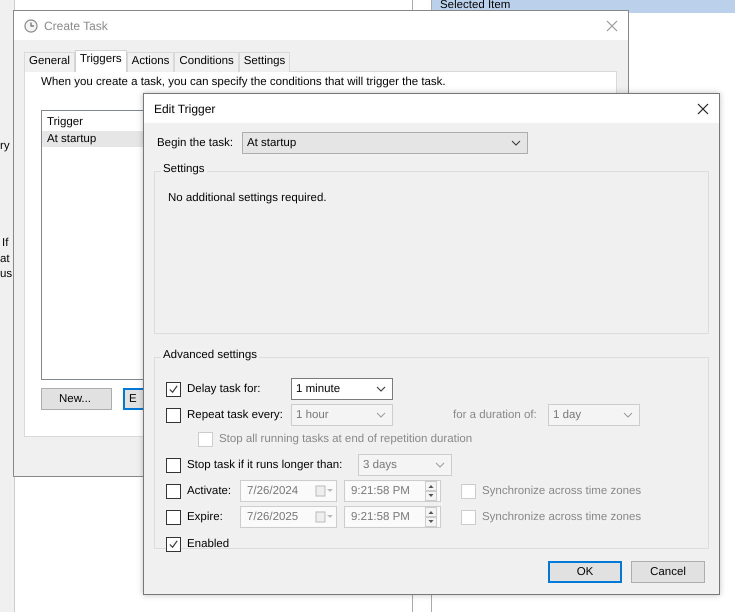 The image size is (735, 612). Describe the element at coordinates (208, 544) in the screenshot. I see `checkbox-label: Enabled` at that location.